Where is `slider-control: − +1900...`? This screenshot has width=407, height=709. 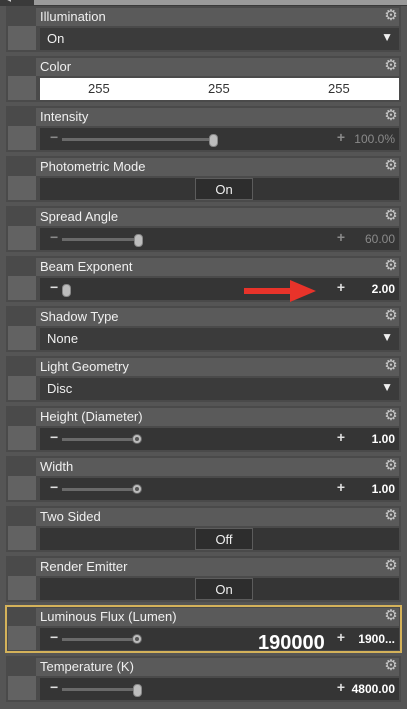 slider-control: − +1900... is located at coordinates (219, 639).